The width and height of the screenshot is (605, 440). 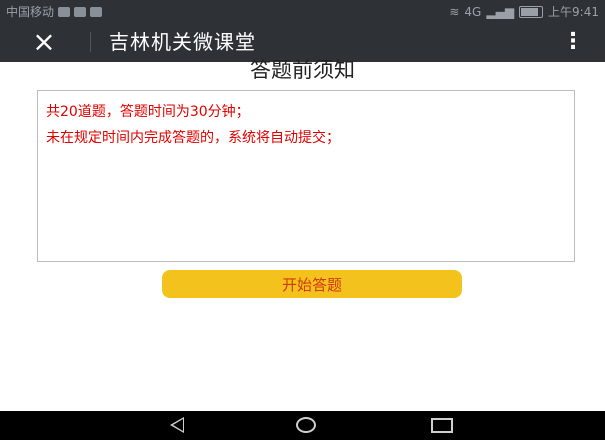 I want to click on android-nav-bar, so click(x=302, y=425).